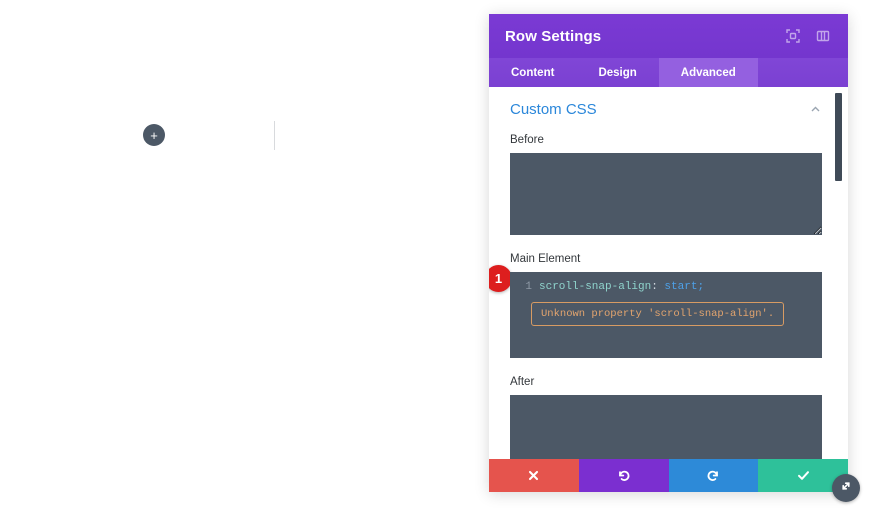 This screenshot has width=880, height=521. What do you see at coordinates (666, 109) in the screenshot?
I see `custom-css-section-header: Custom CSS` at bounding box center [666, 109].